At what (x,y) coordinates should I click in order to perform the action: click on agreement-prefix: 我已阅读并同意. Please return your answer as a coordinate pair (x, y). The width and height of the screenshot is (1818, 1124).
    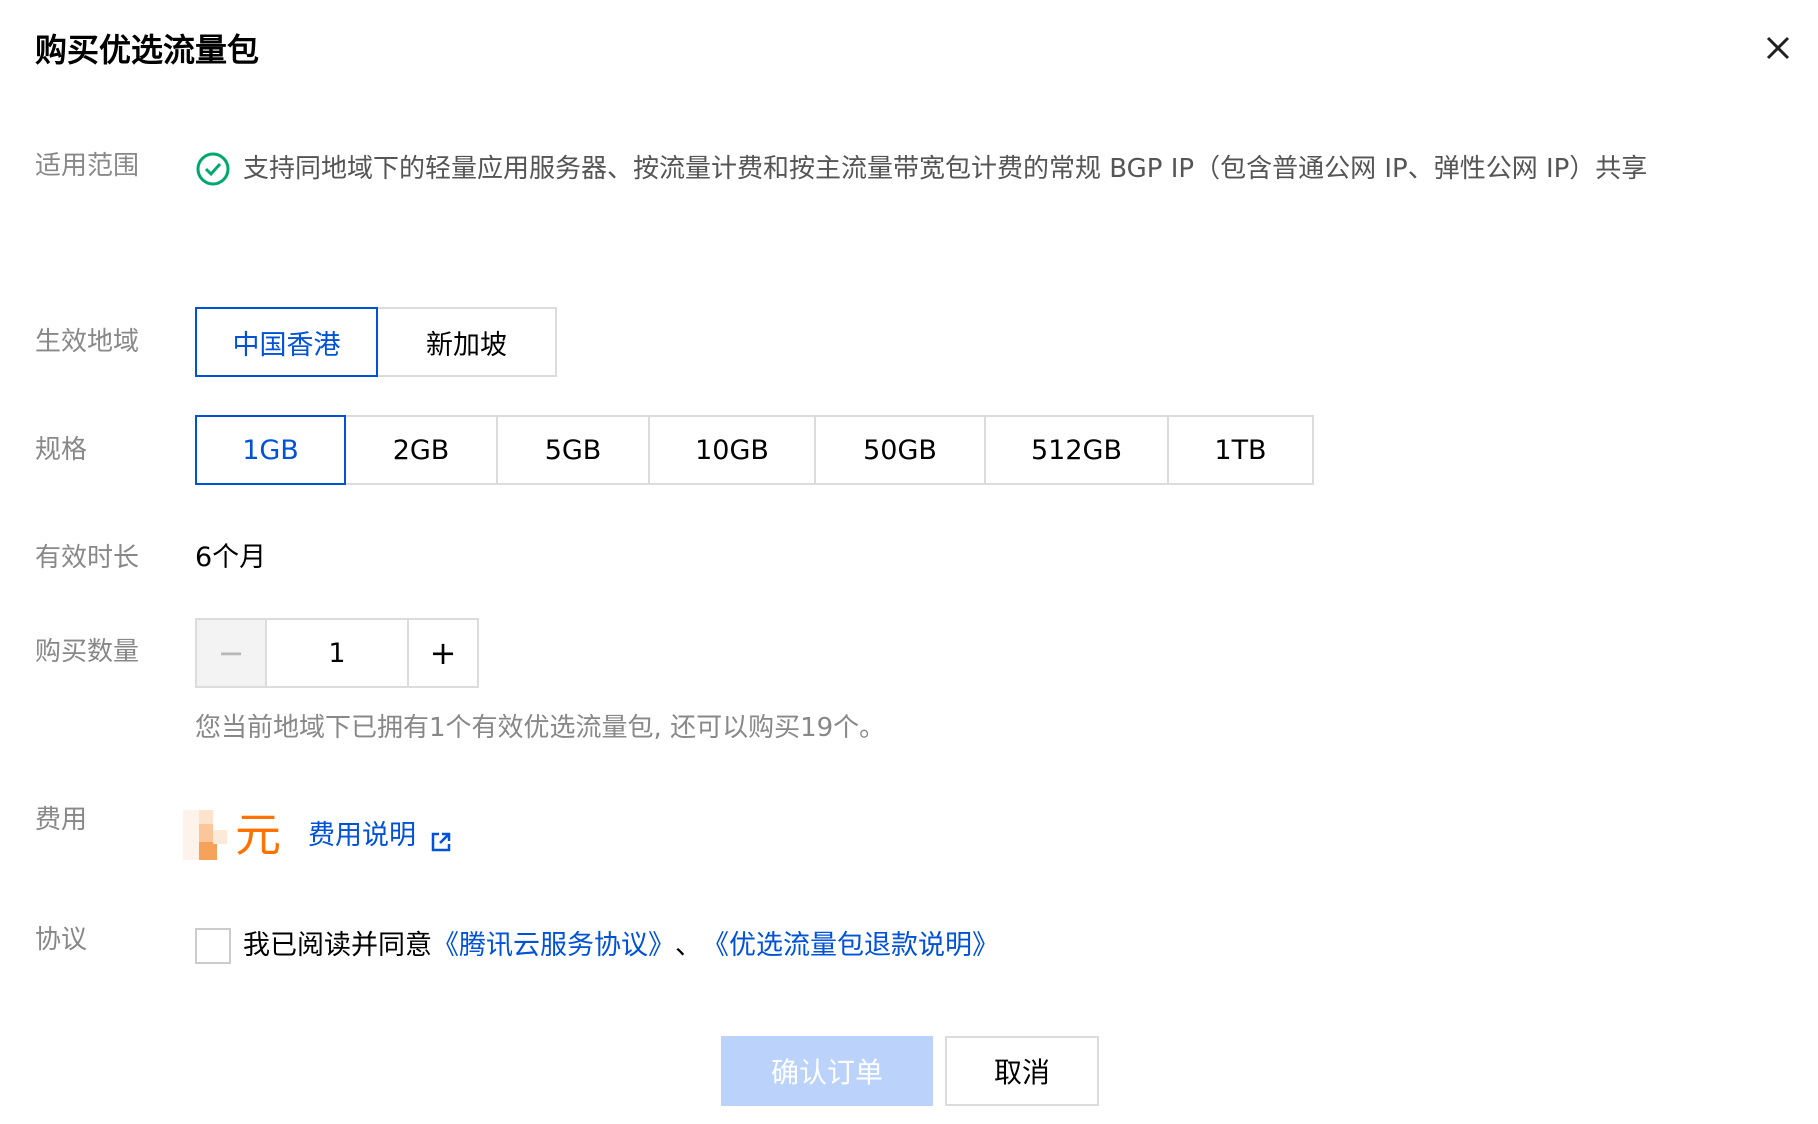
    Looking at the image, I should click on (337, 945).